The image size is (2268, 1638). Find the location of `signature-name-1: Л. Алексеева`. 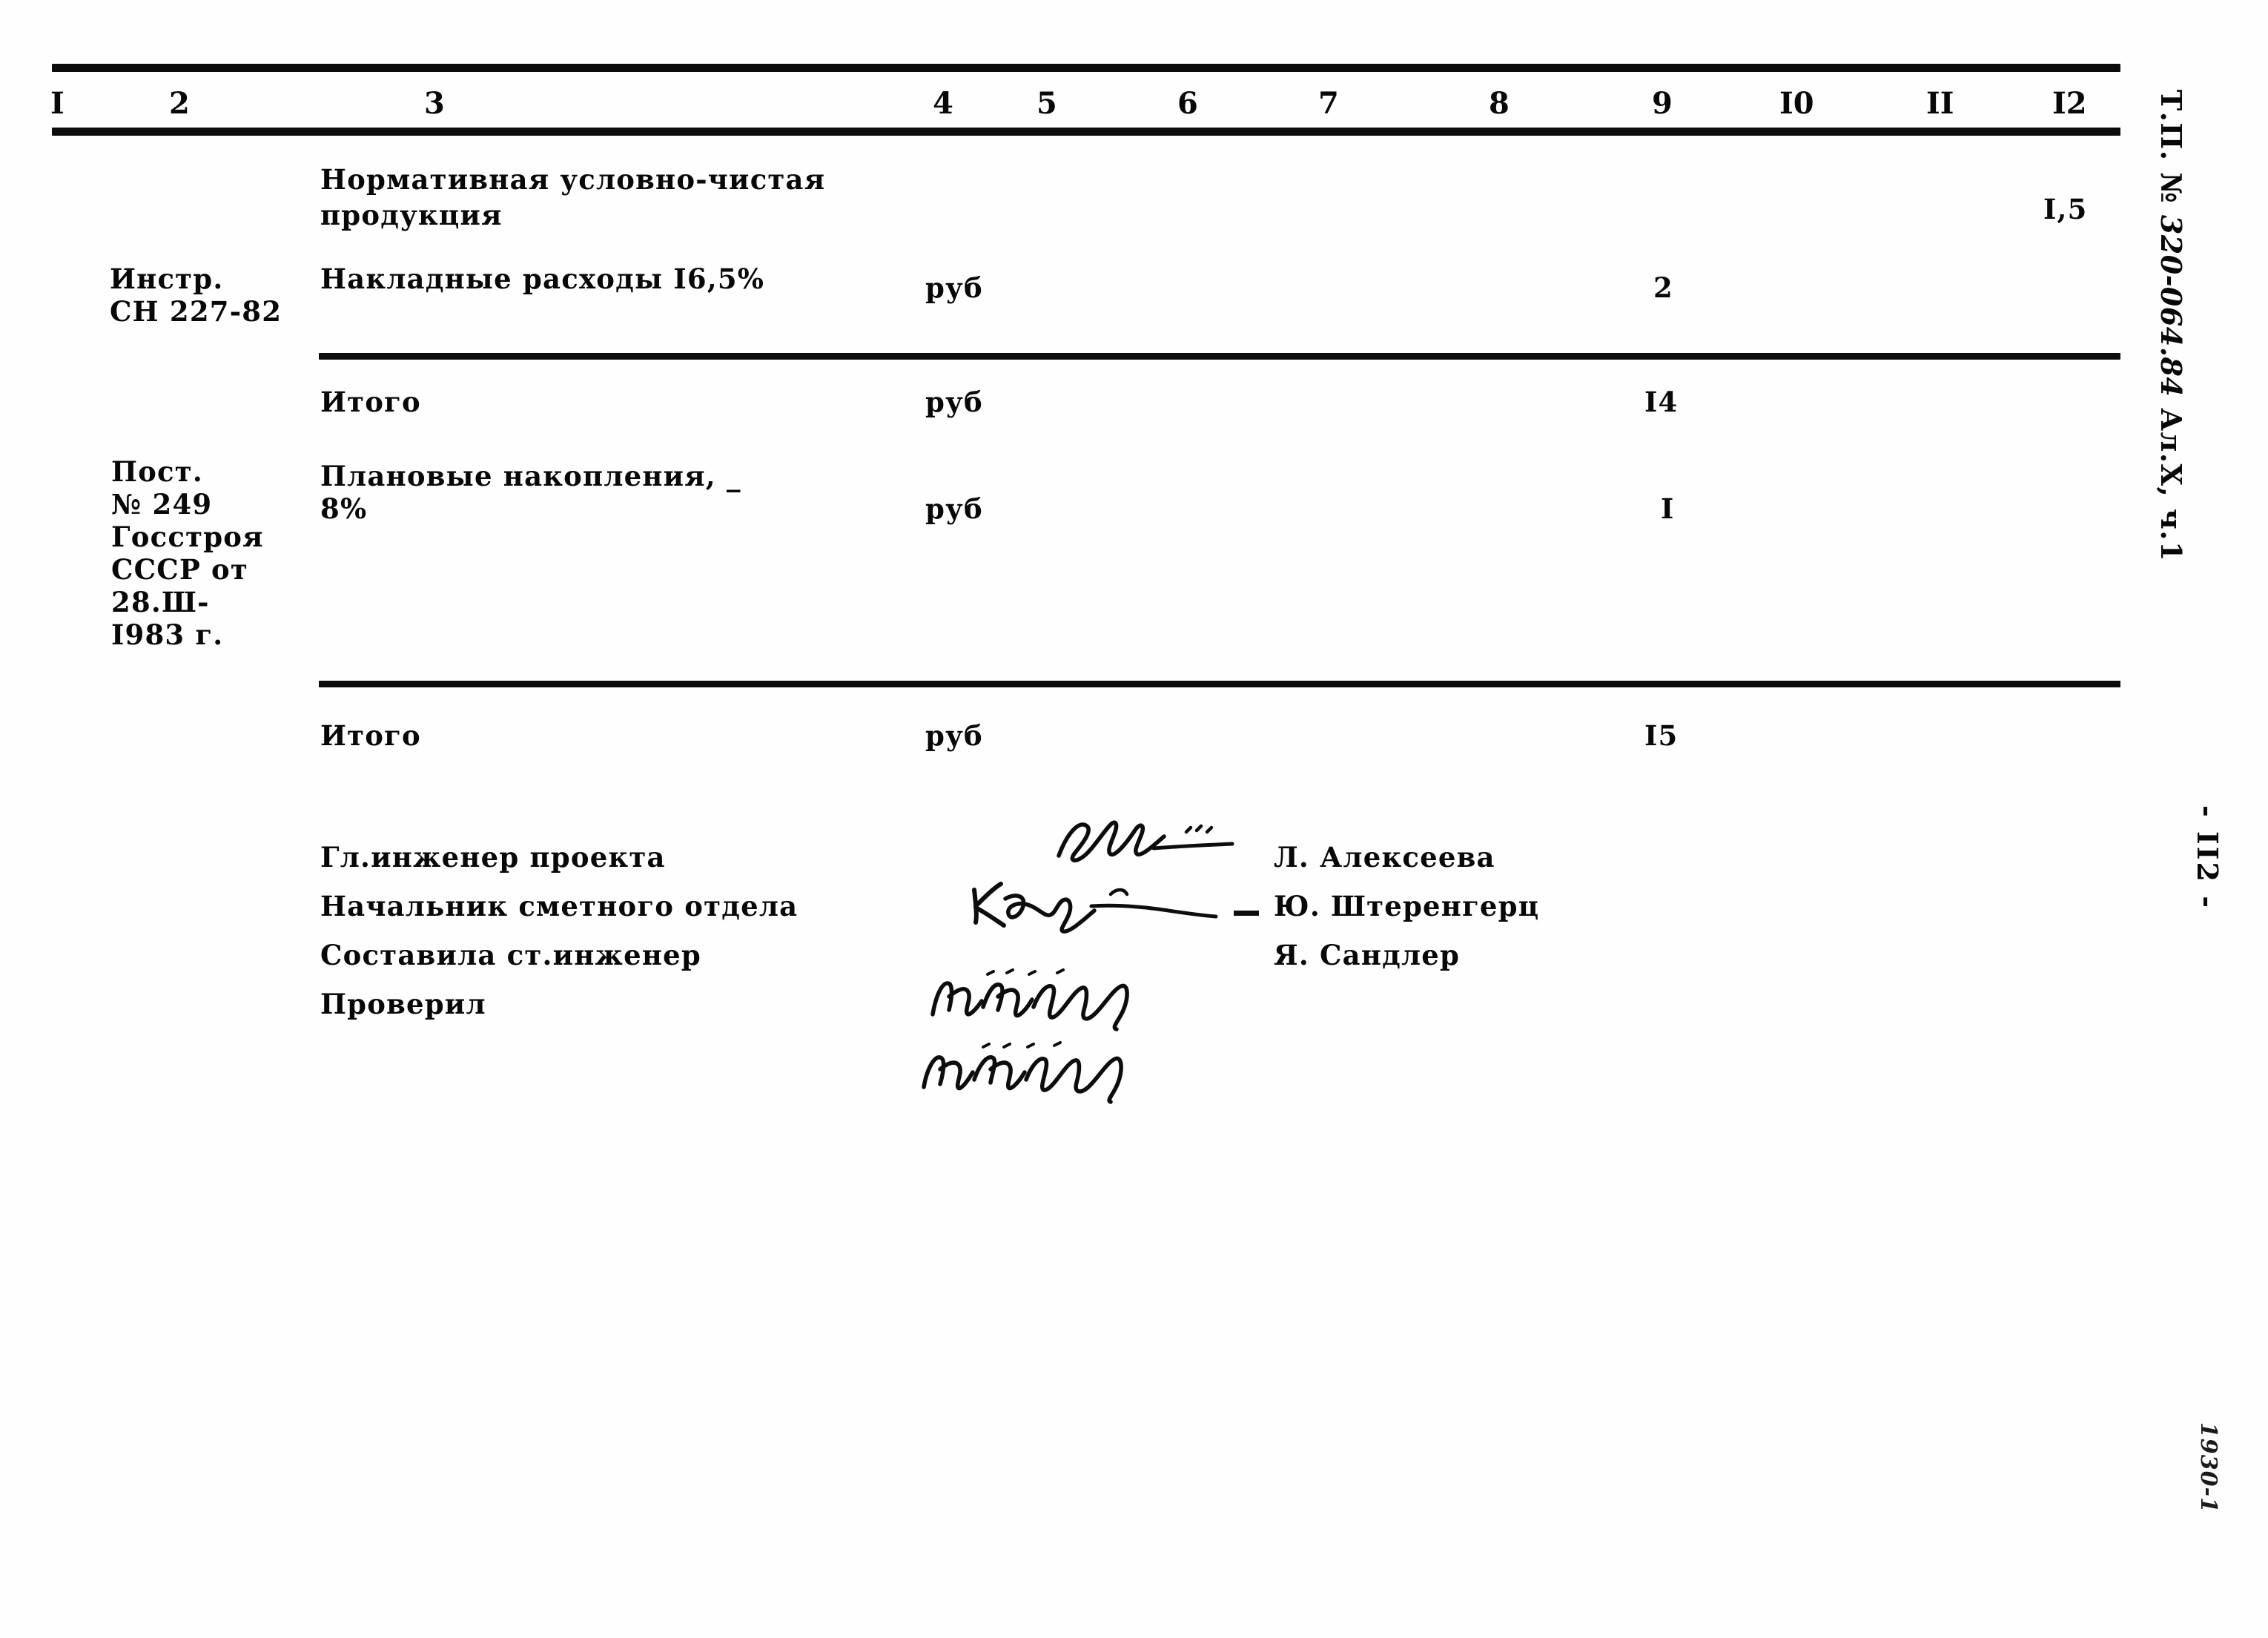

signature-name-1: Л. Алексеева is located at coordinates (1384, 857).